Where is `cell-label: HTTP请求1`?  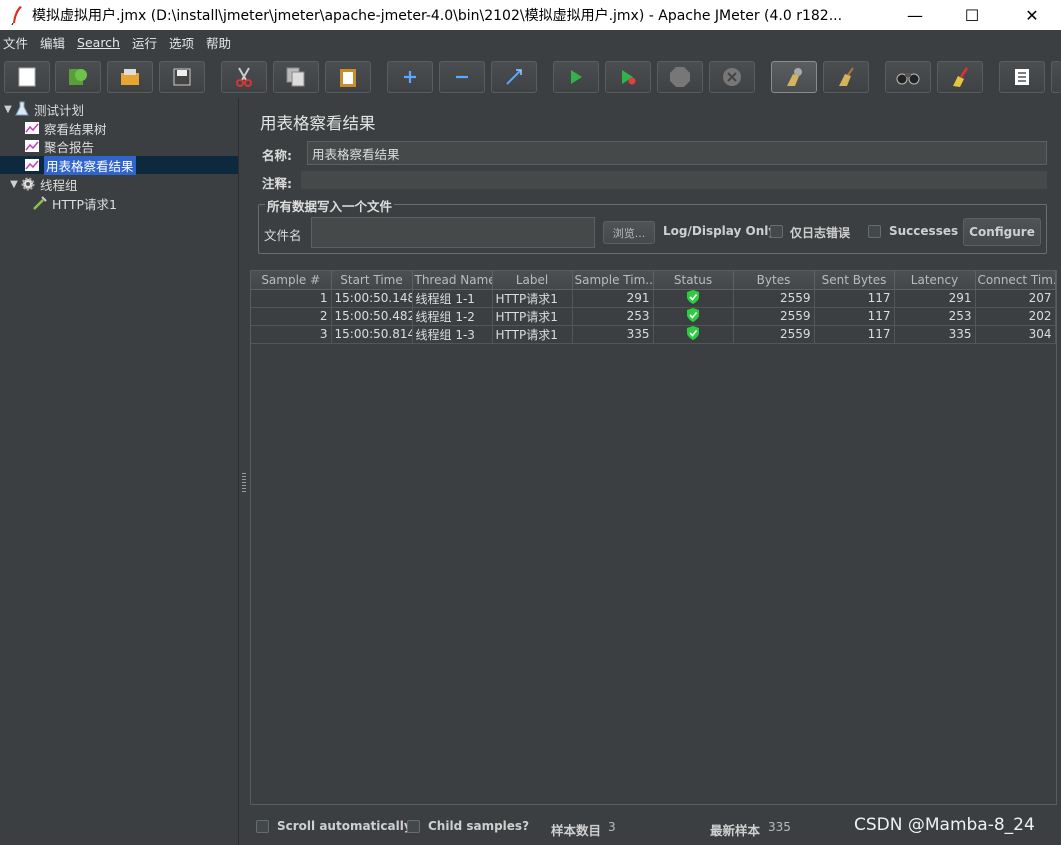
cell-label: HTTP请求1 is located at coordinates (532, 298).